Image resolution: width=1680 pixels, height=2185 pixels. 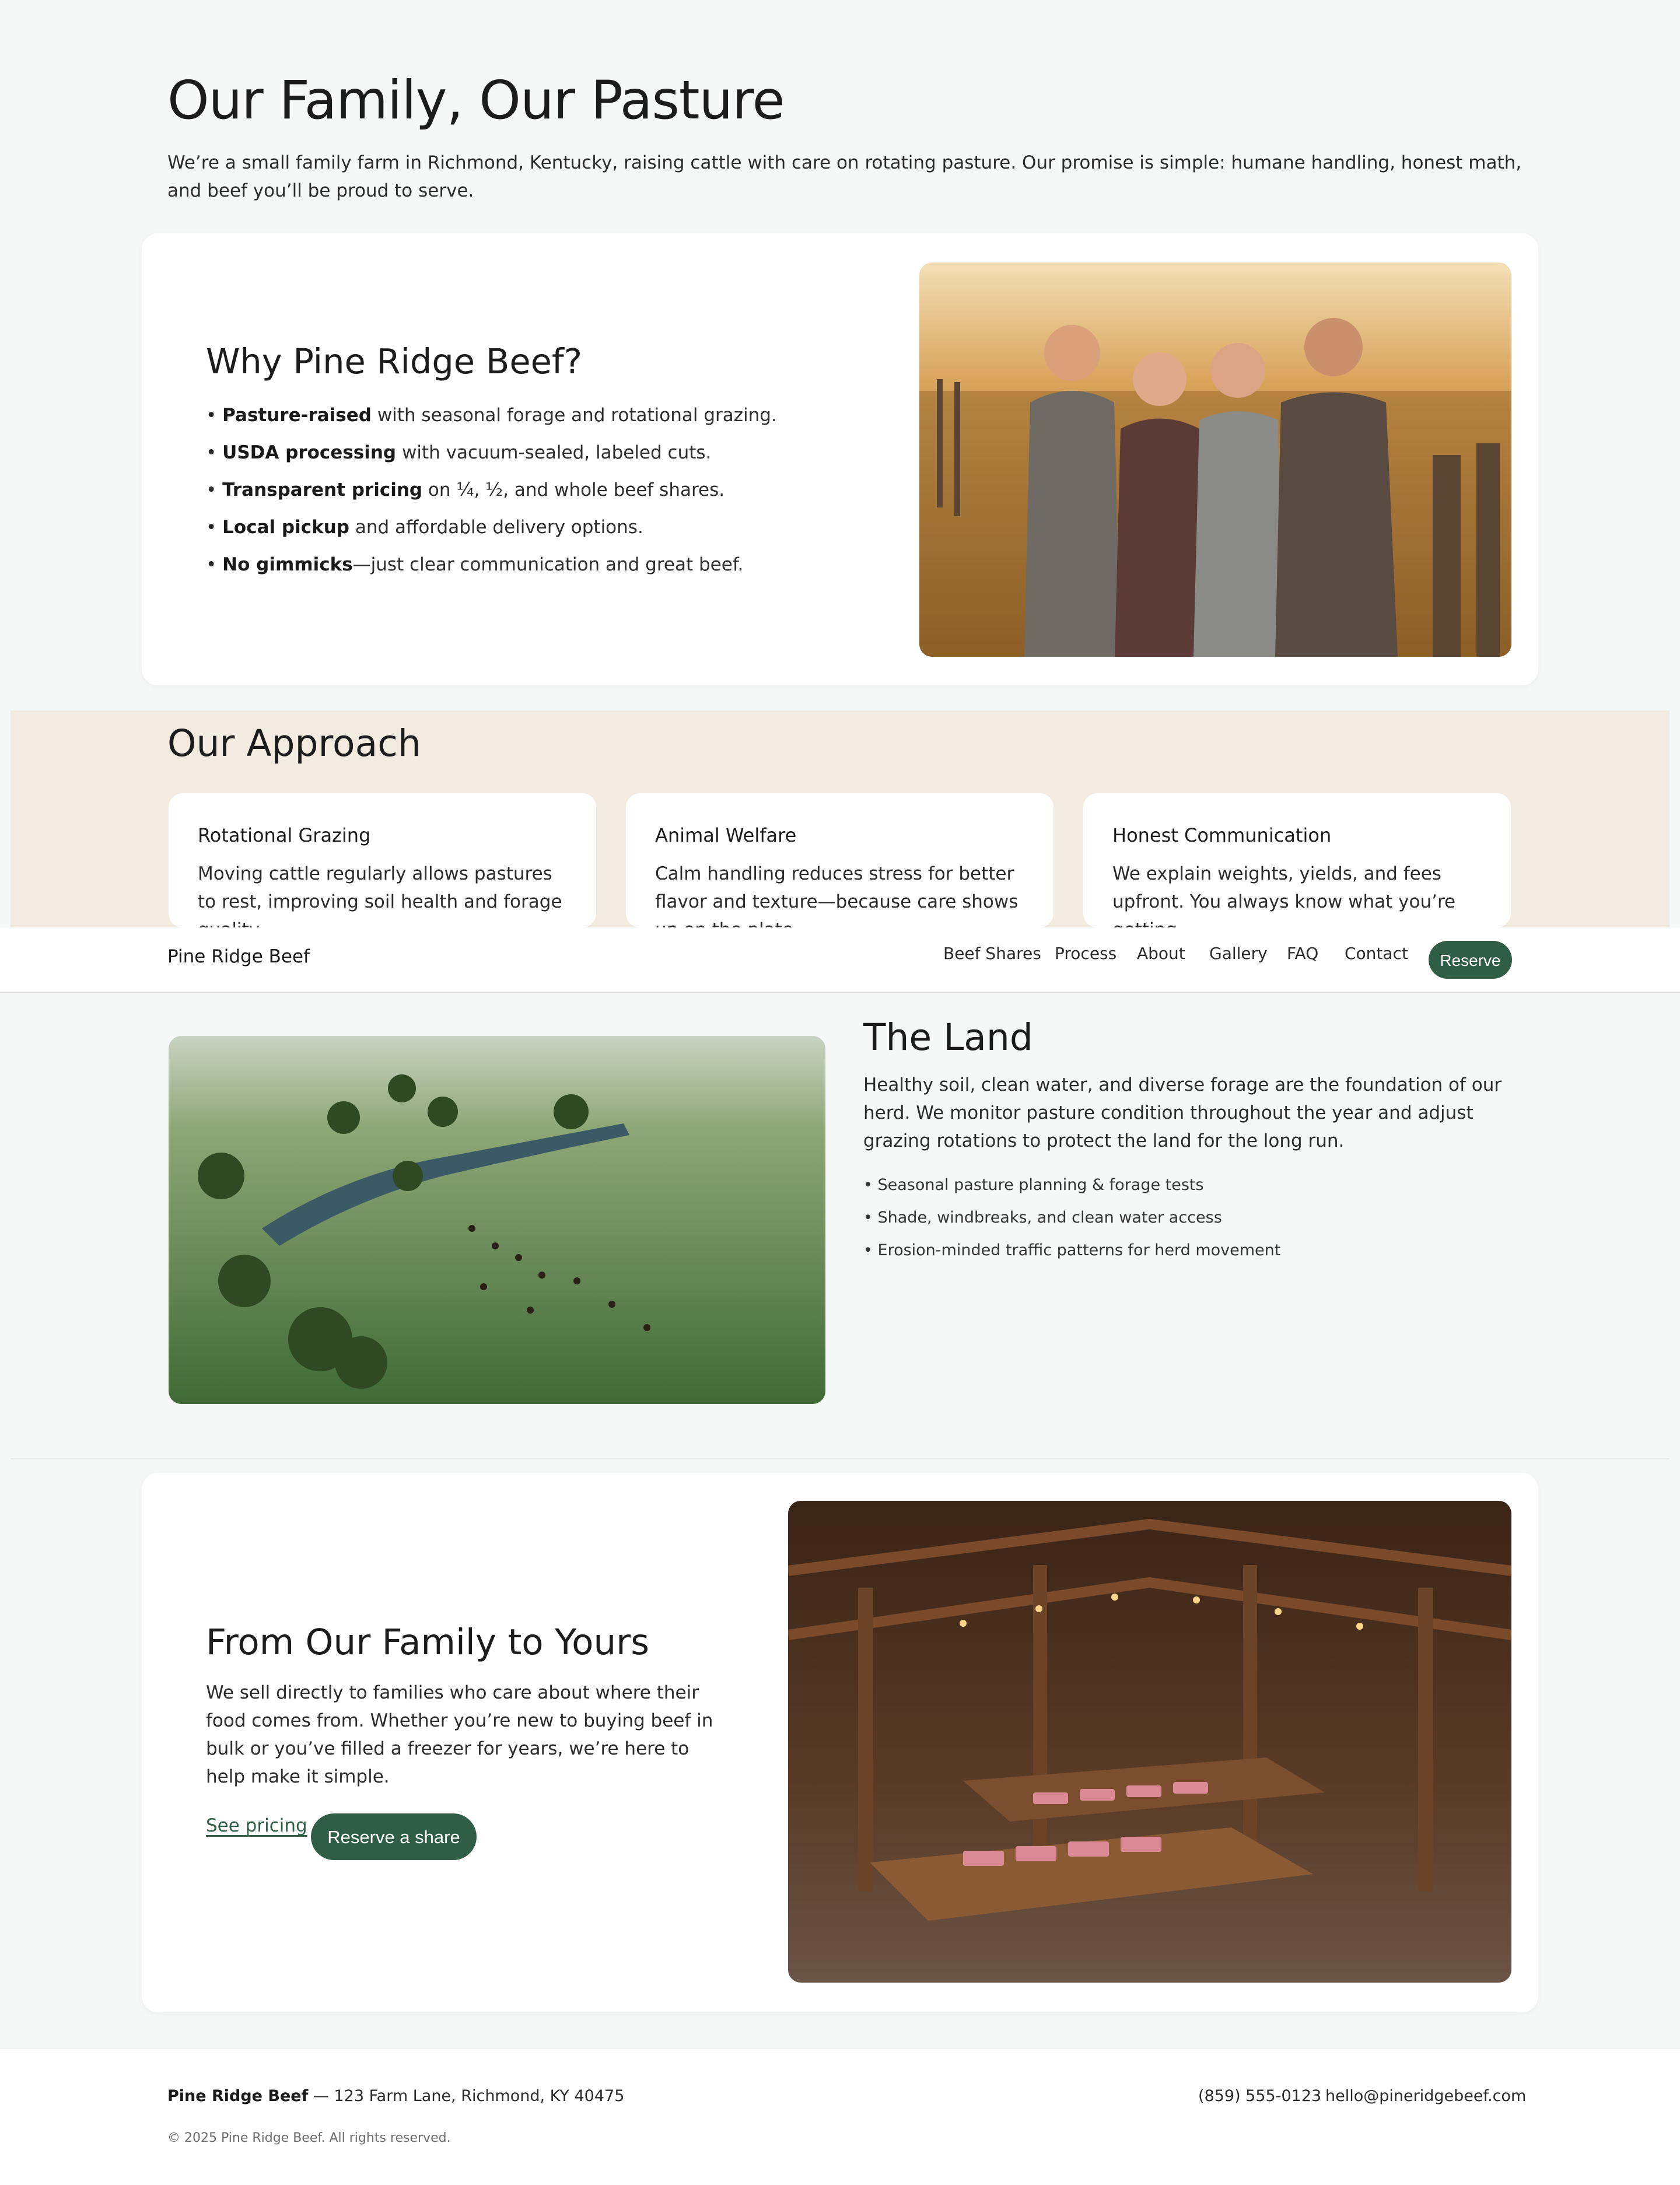 I want to click on family-title: From Our Family to Yours, so click(x=427, y=1642).